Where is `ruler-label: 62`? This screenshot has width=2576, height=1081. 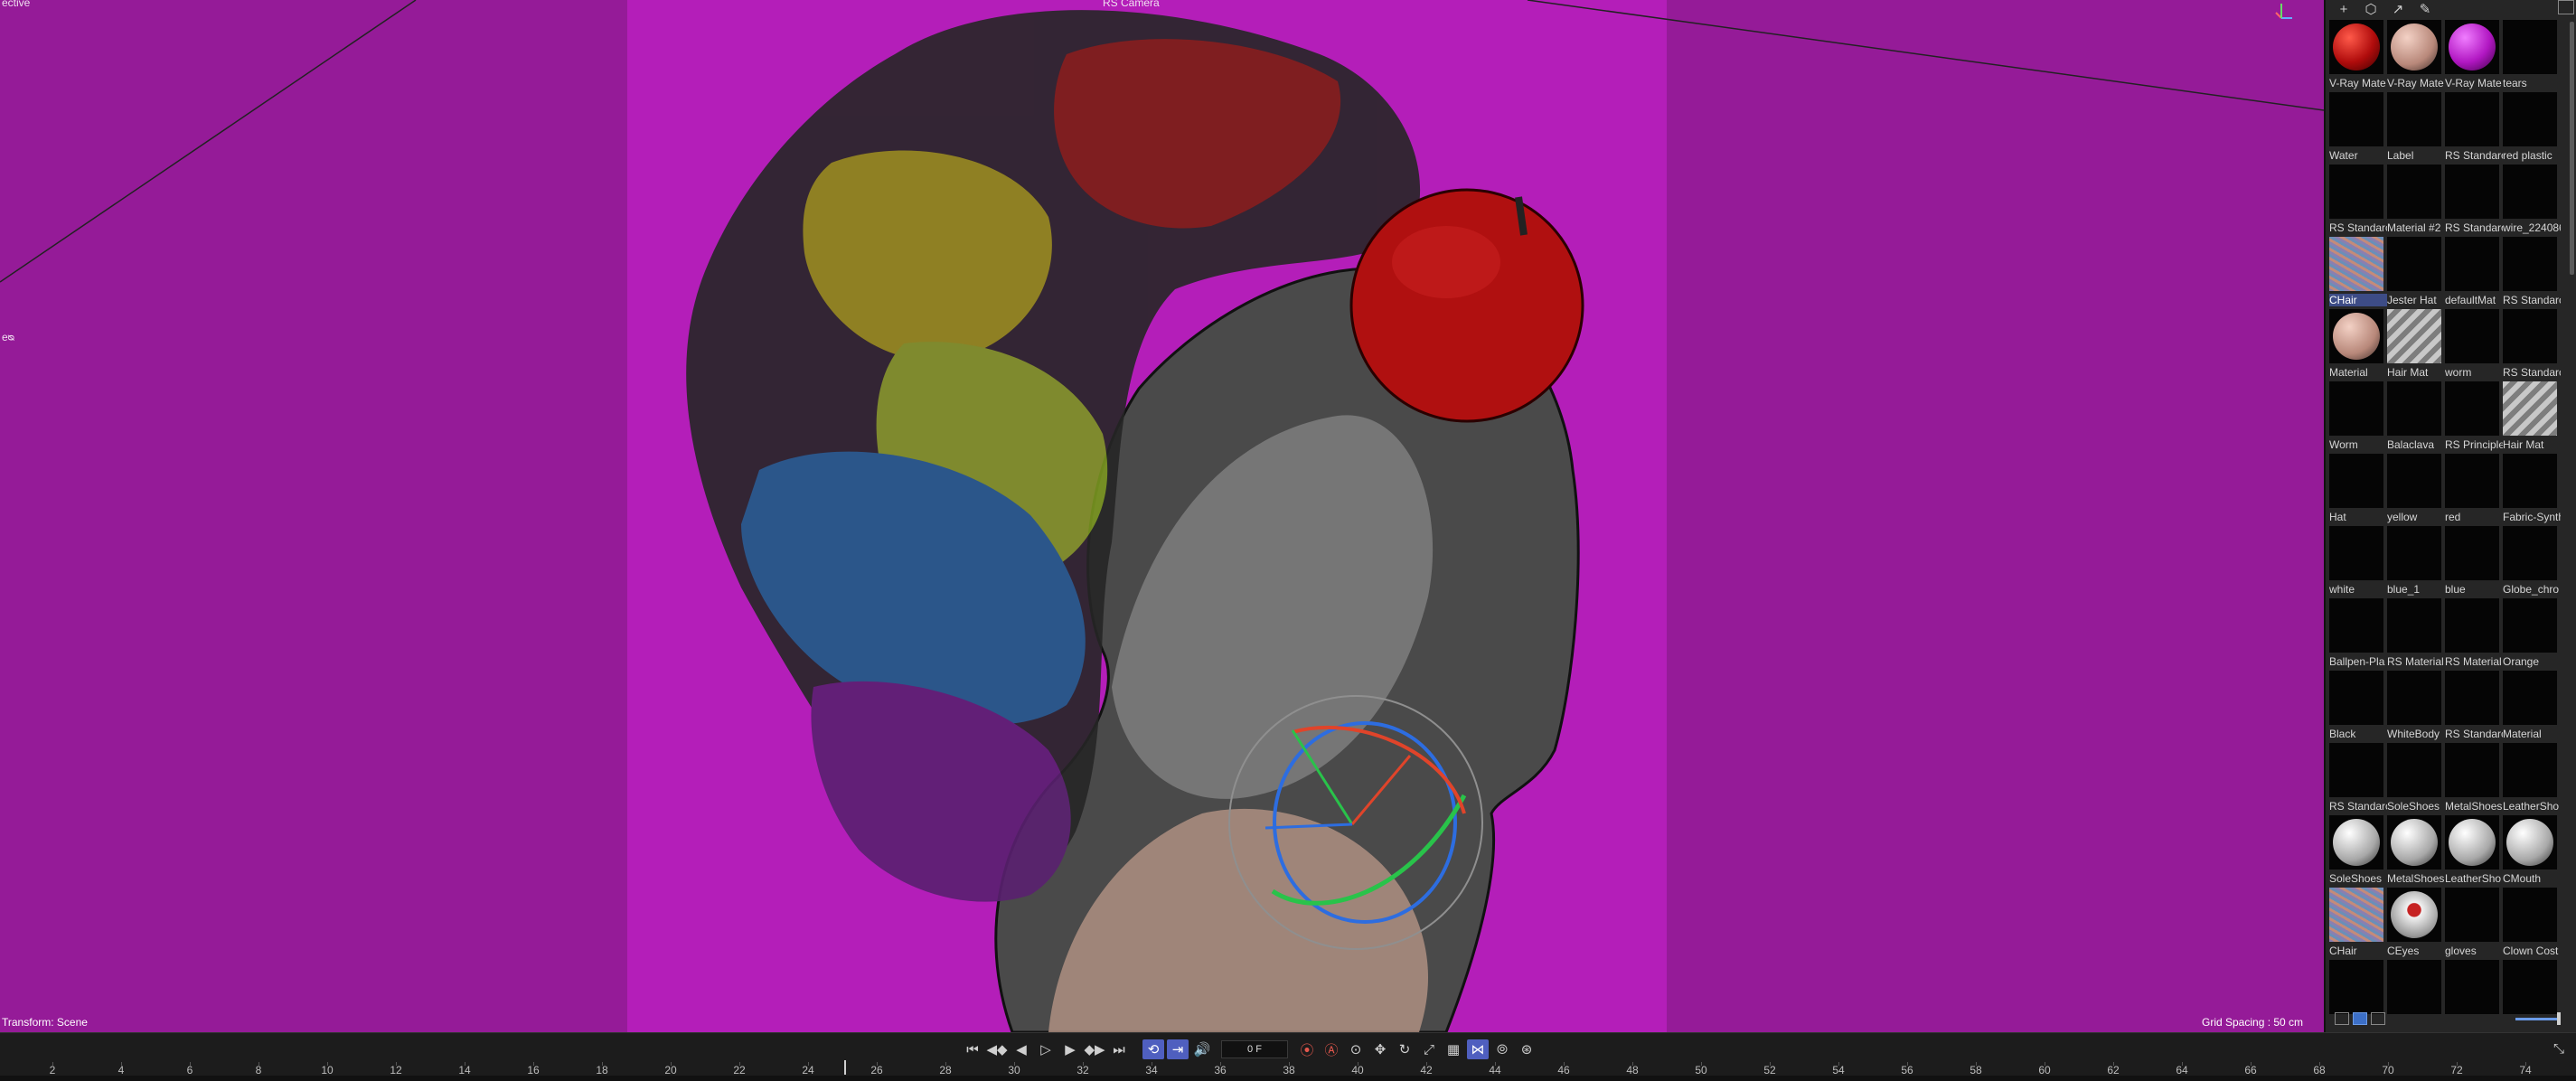
ruler-label: 62 is located at coordinates (2114, 1070).